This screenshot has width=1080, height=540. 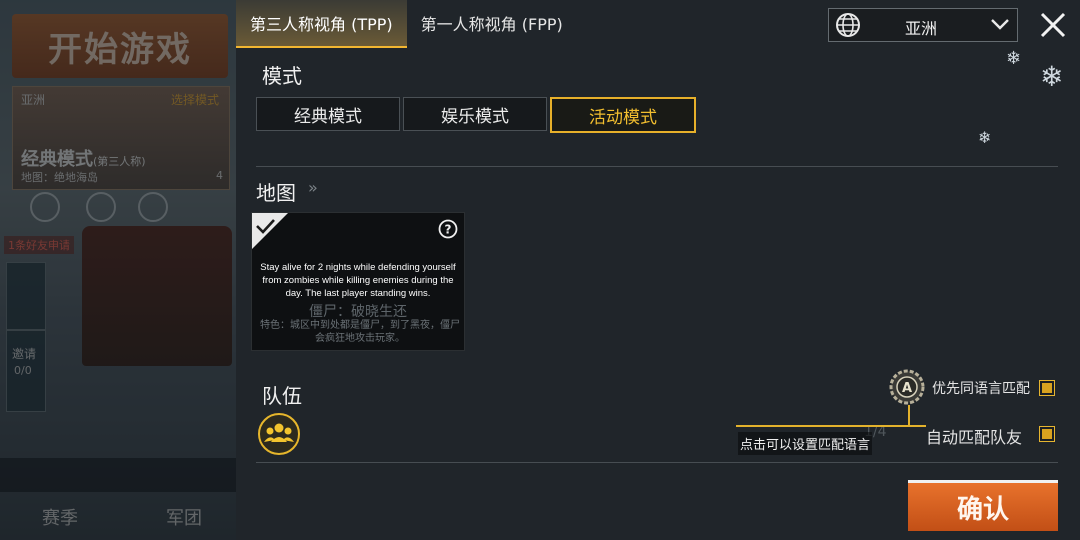 What do you see at coordinates (328, 114) in the screenshot?
I see `classic-mode-button: 经典模式` at bounding box center [328, 114].